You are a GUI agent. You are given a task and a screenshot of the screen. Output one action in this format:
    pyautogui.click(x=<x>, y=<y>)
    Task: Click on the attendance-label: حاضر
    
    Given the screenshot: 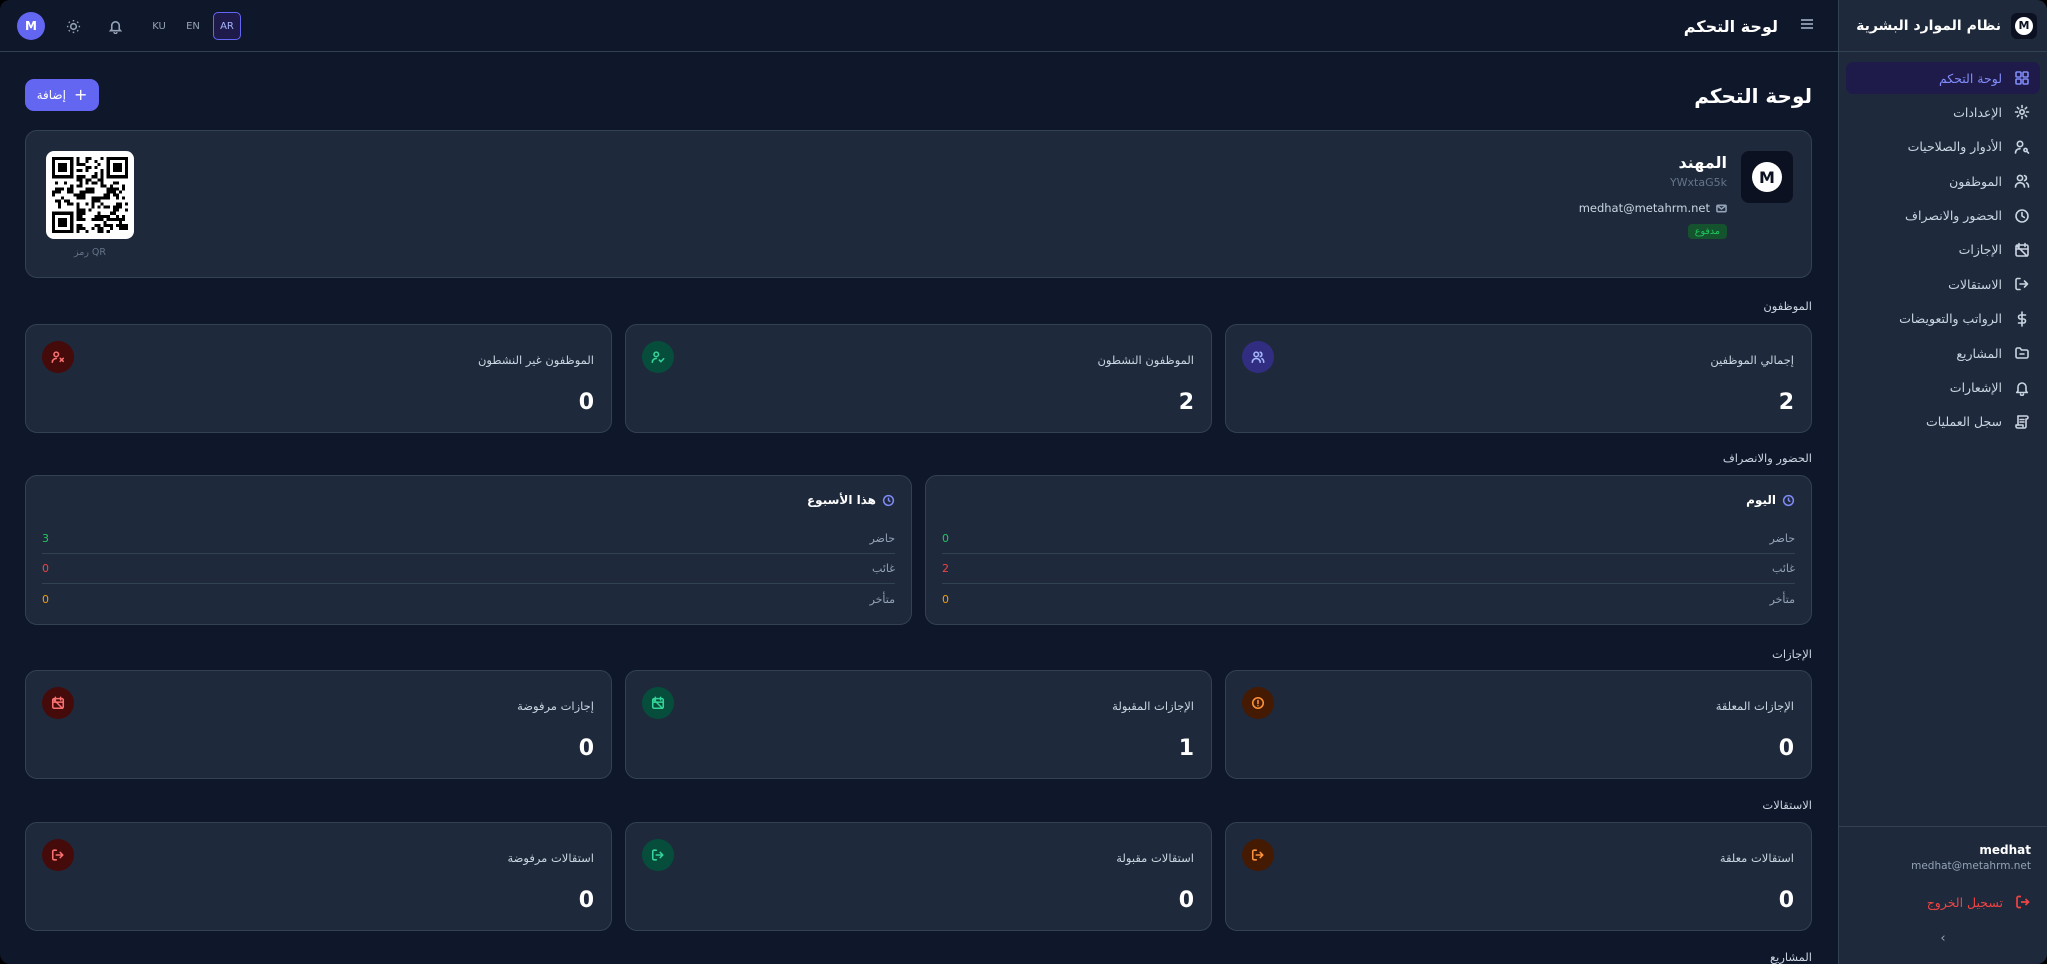 What is the action you would take?
    pyautogui.click(x=1782, y=538)
    